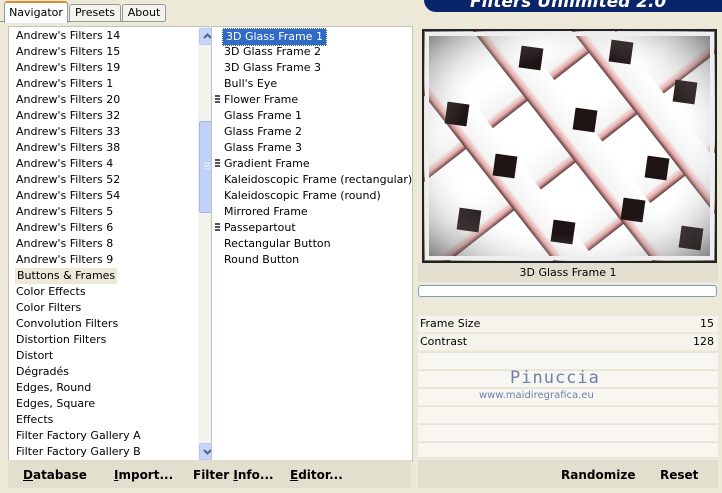  What do you see at coordinates (567, 291) in the screenshot?
I see `progress-bar` at bounding box center [567, 291].